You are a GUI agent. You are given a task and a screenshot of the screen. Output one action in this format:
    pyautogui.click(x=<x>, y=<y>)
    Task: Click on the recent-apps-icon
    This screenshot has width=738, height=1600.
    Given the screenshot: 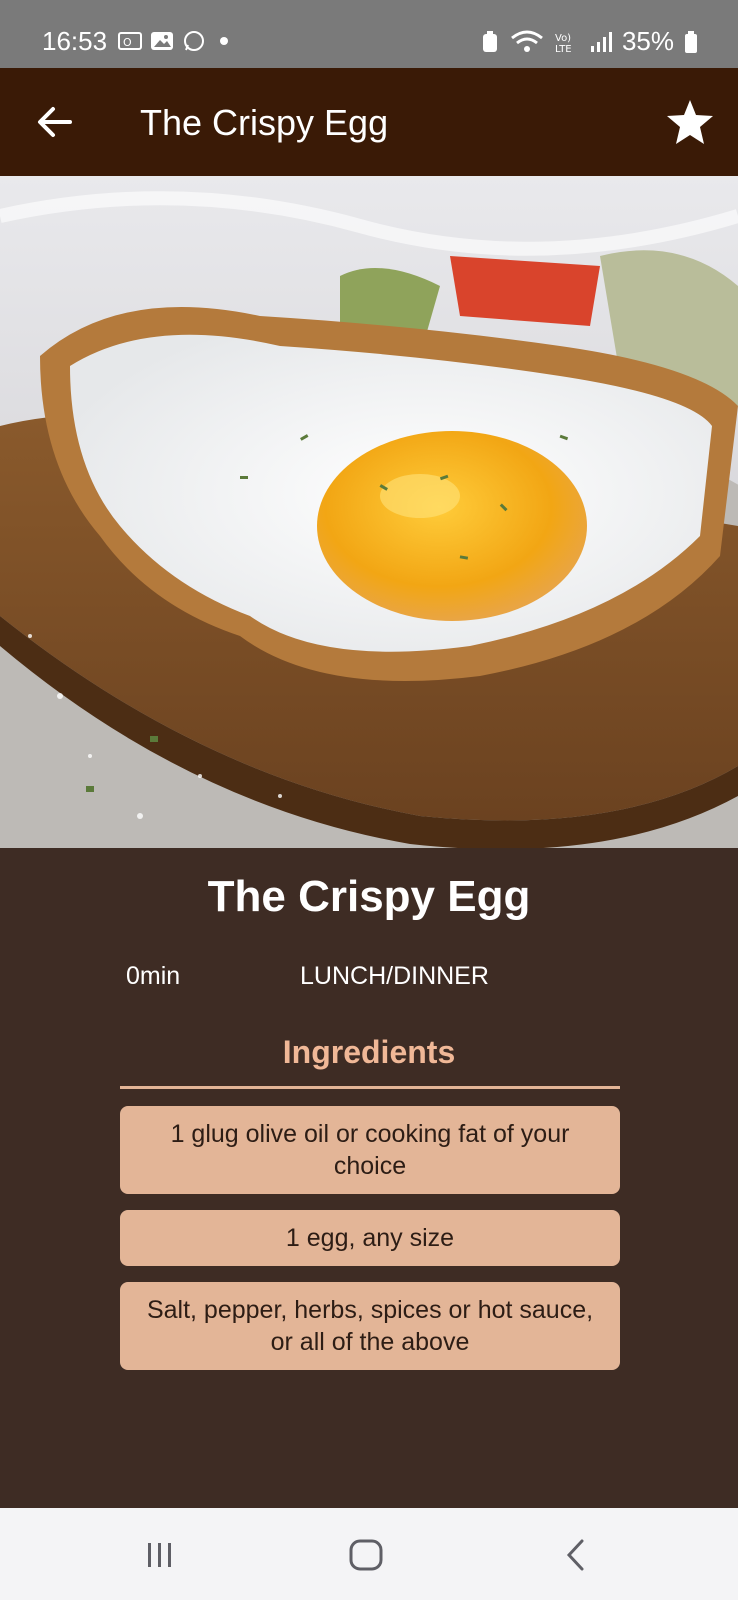 What is the action you would take?
    pyautogui.click(x=159, y=1555)
    